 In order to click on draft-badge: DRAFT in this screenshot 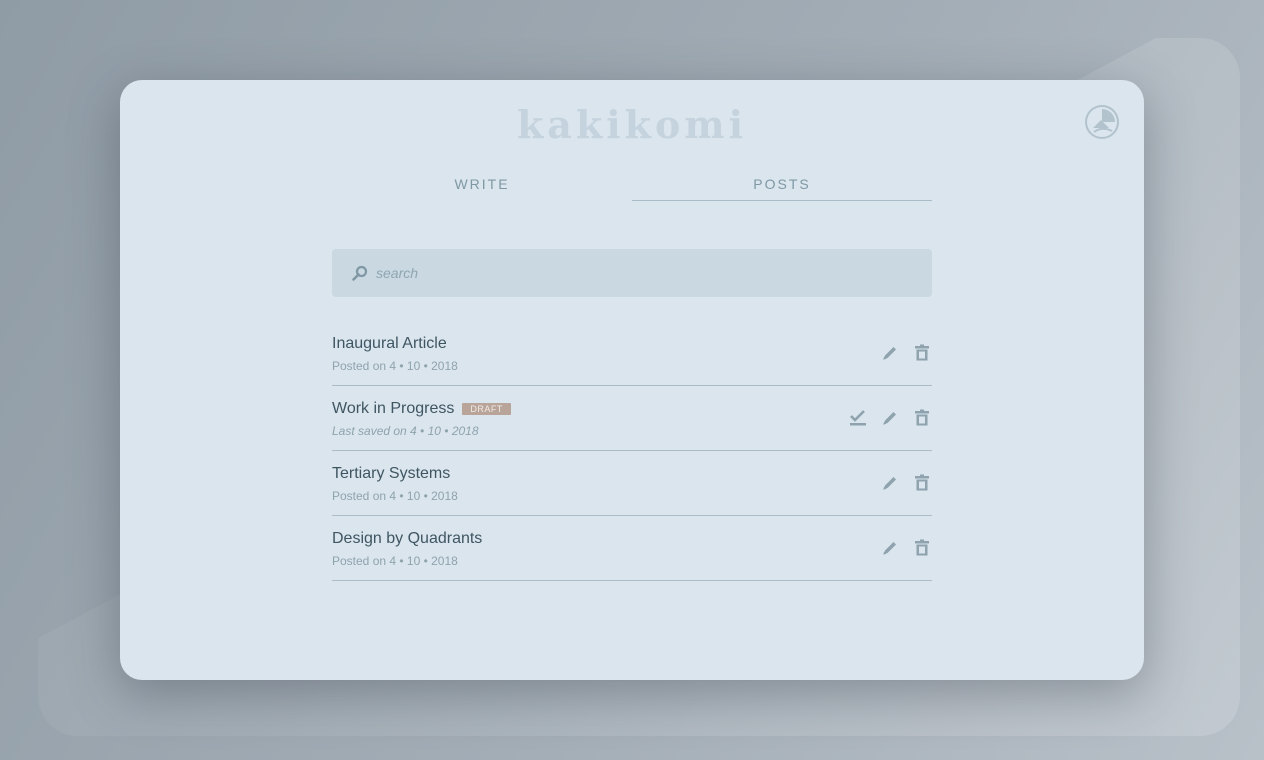, I will do `click(486, 409)`.